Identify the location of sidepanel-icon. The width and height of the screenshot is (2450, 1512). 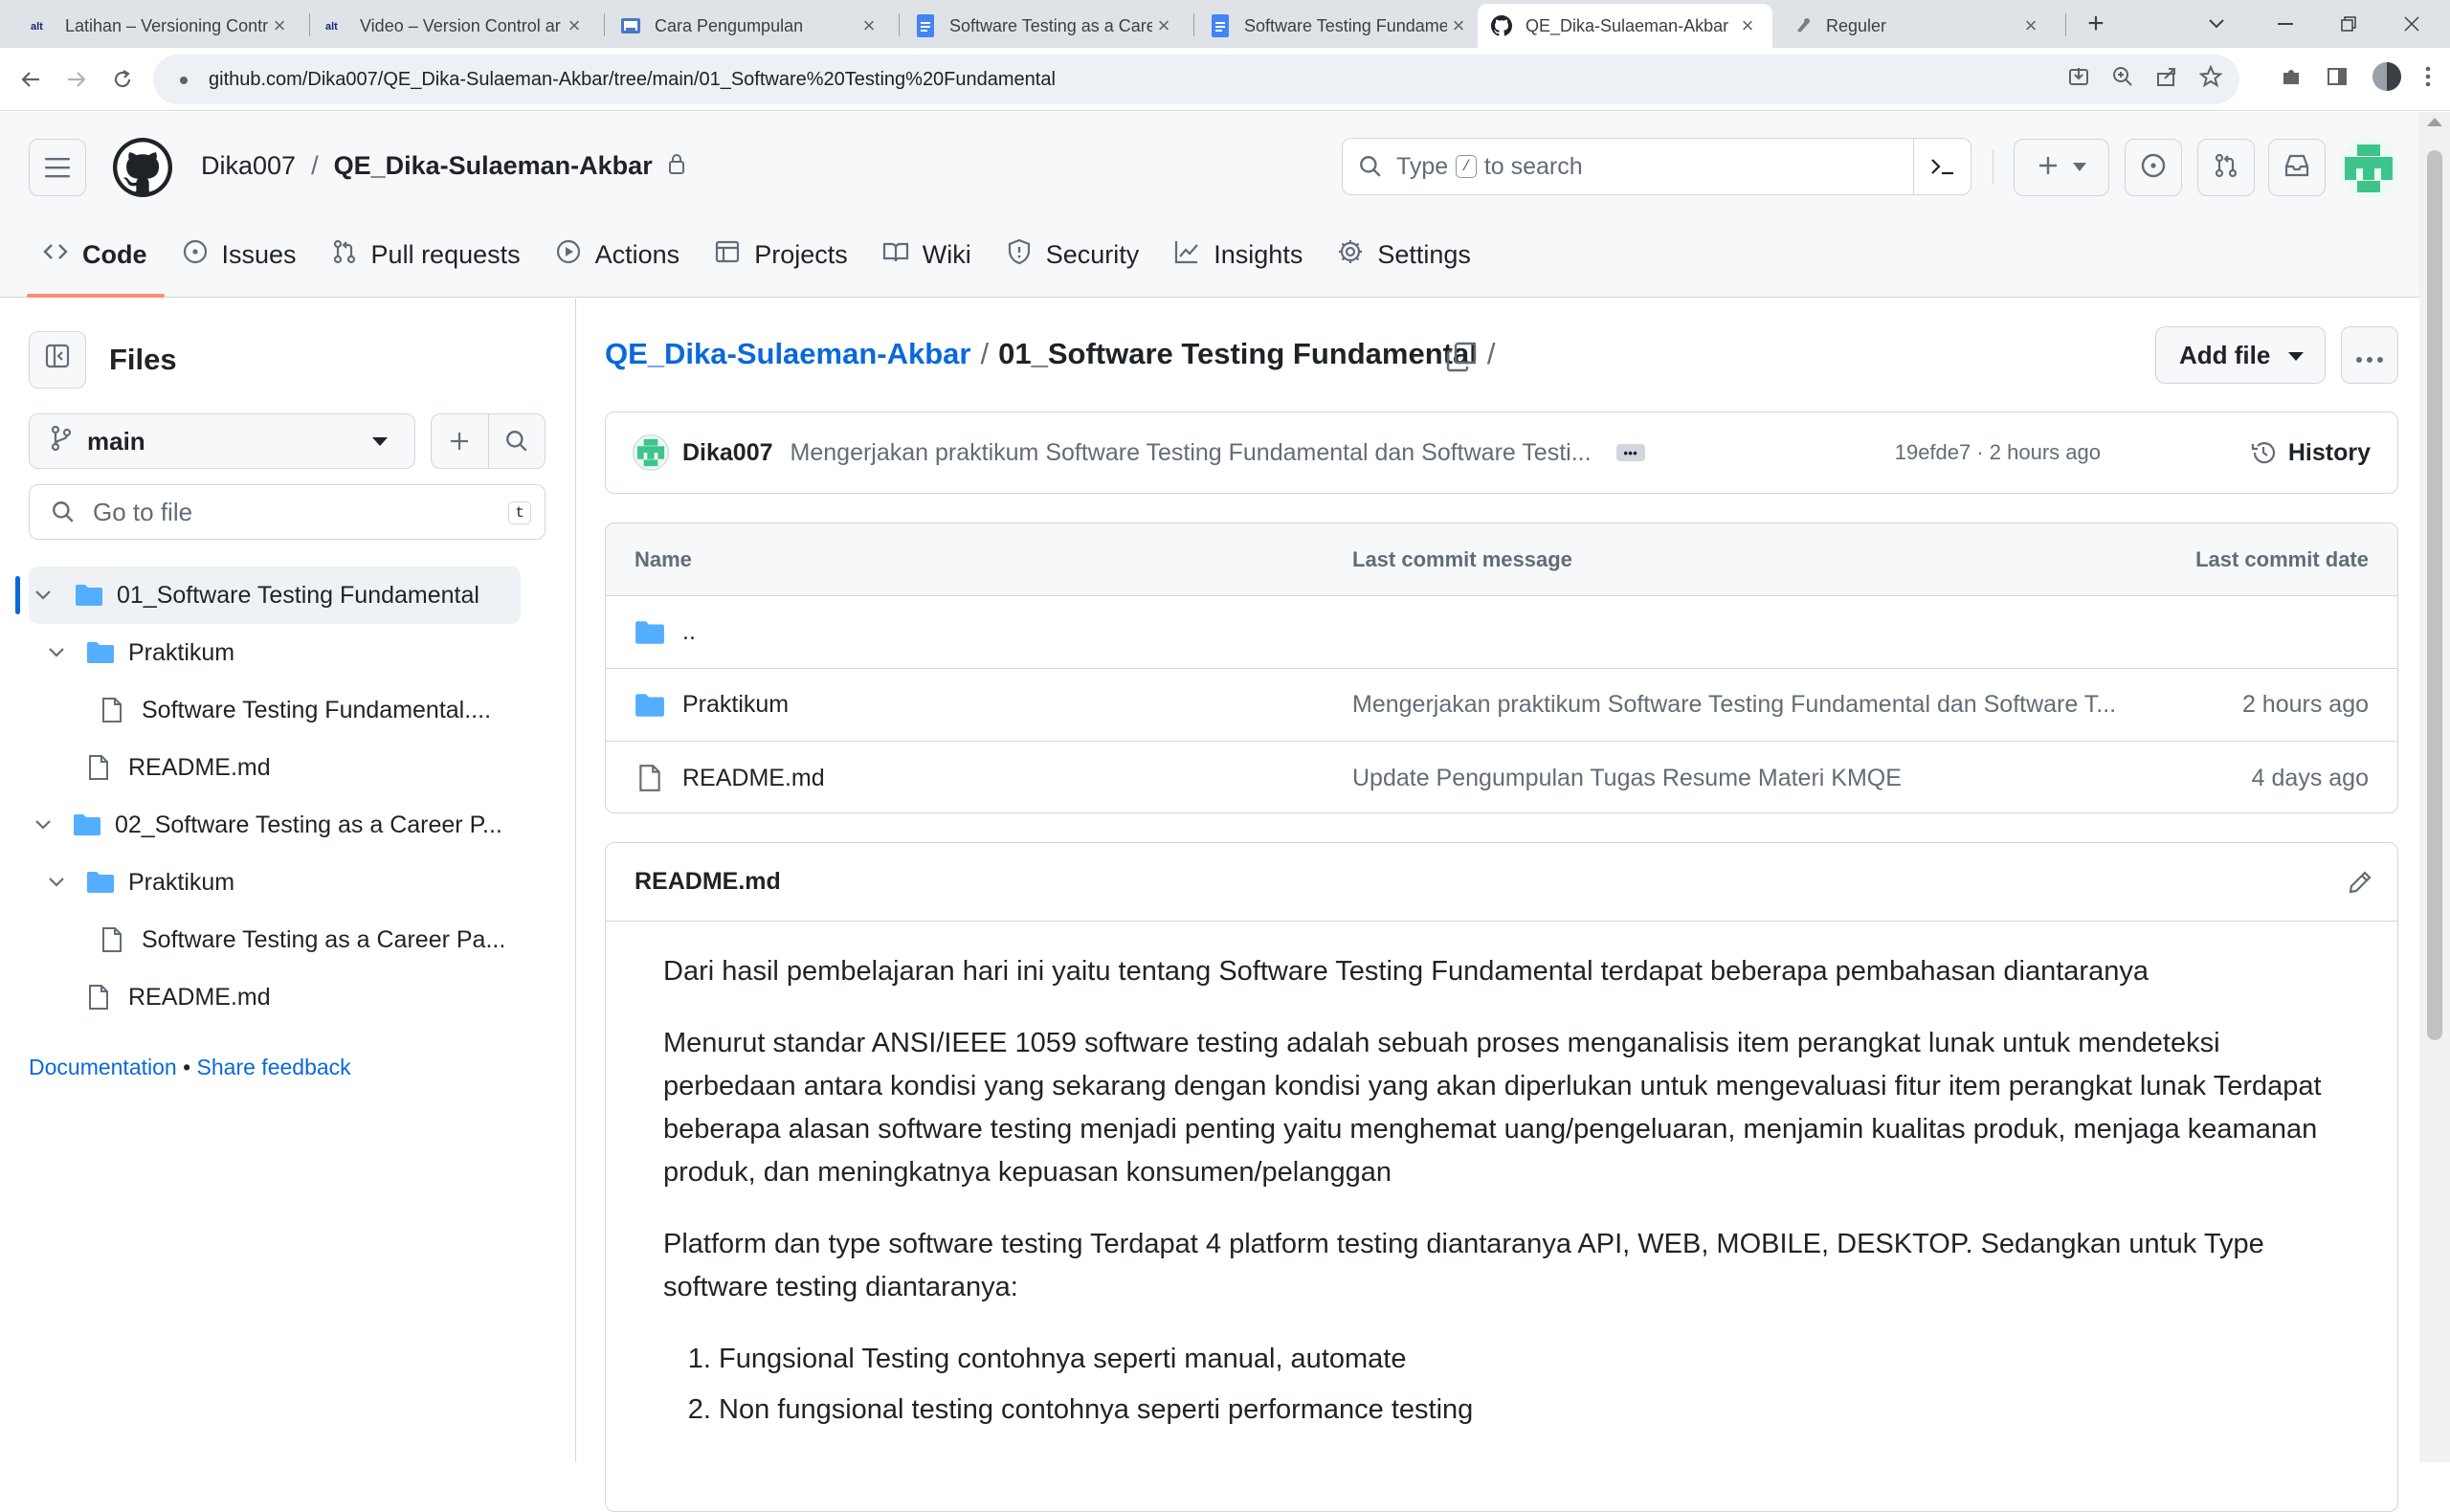
(2338, 79).